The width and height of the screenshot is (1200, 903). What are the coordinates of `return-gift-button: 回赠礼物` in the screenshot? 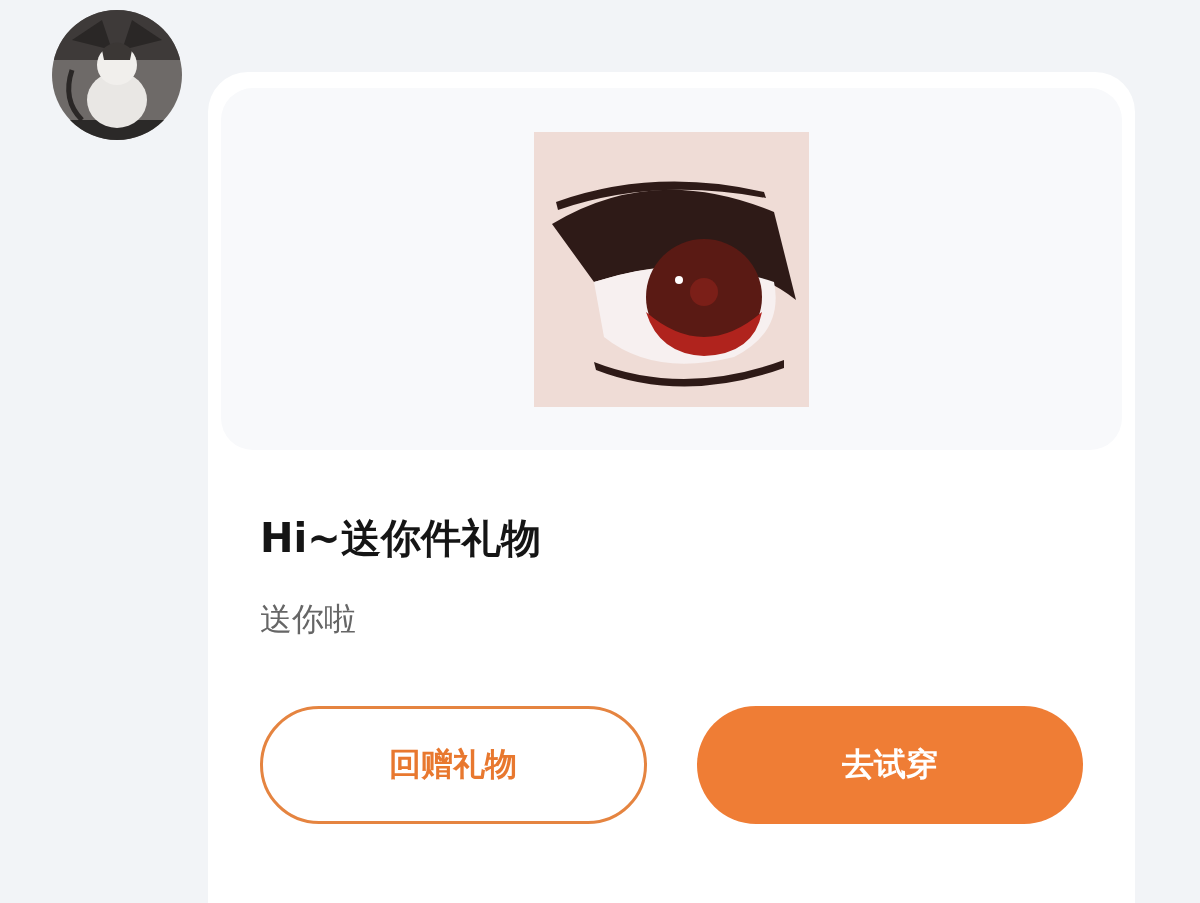 It's located at (453, 765).